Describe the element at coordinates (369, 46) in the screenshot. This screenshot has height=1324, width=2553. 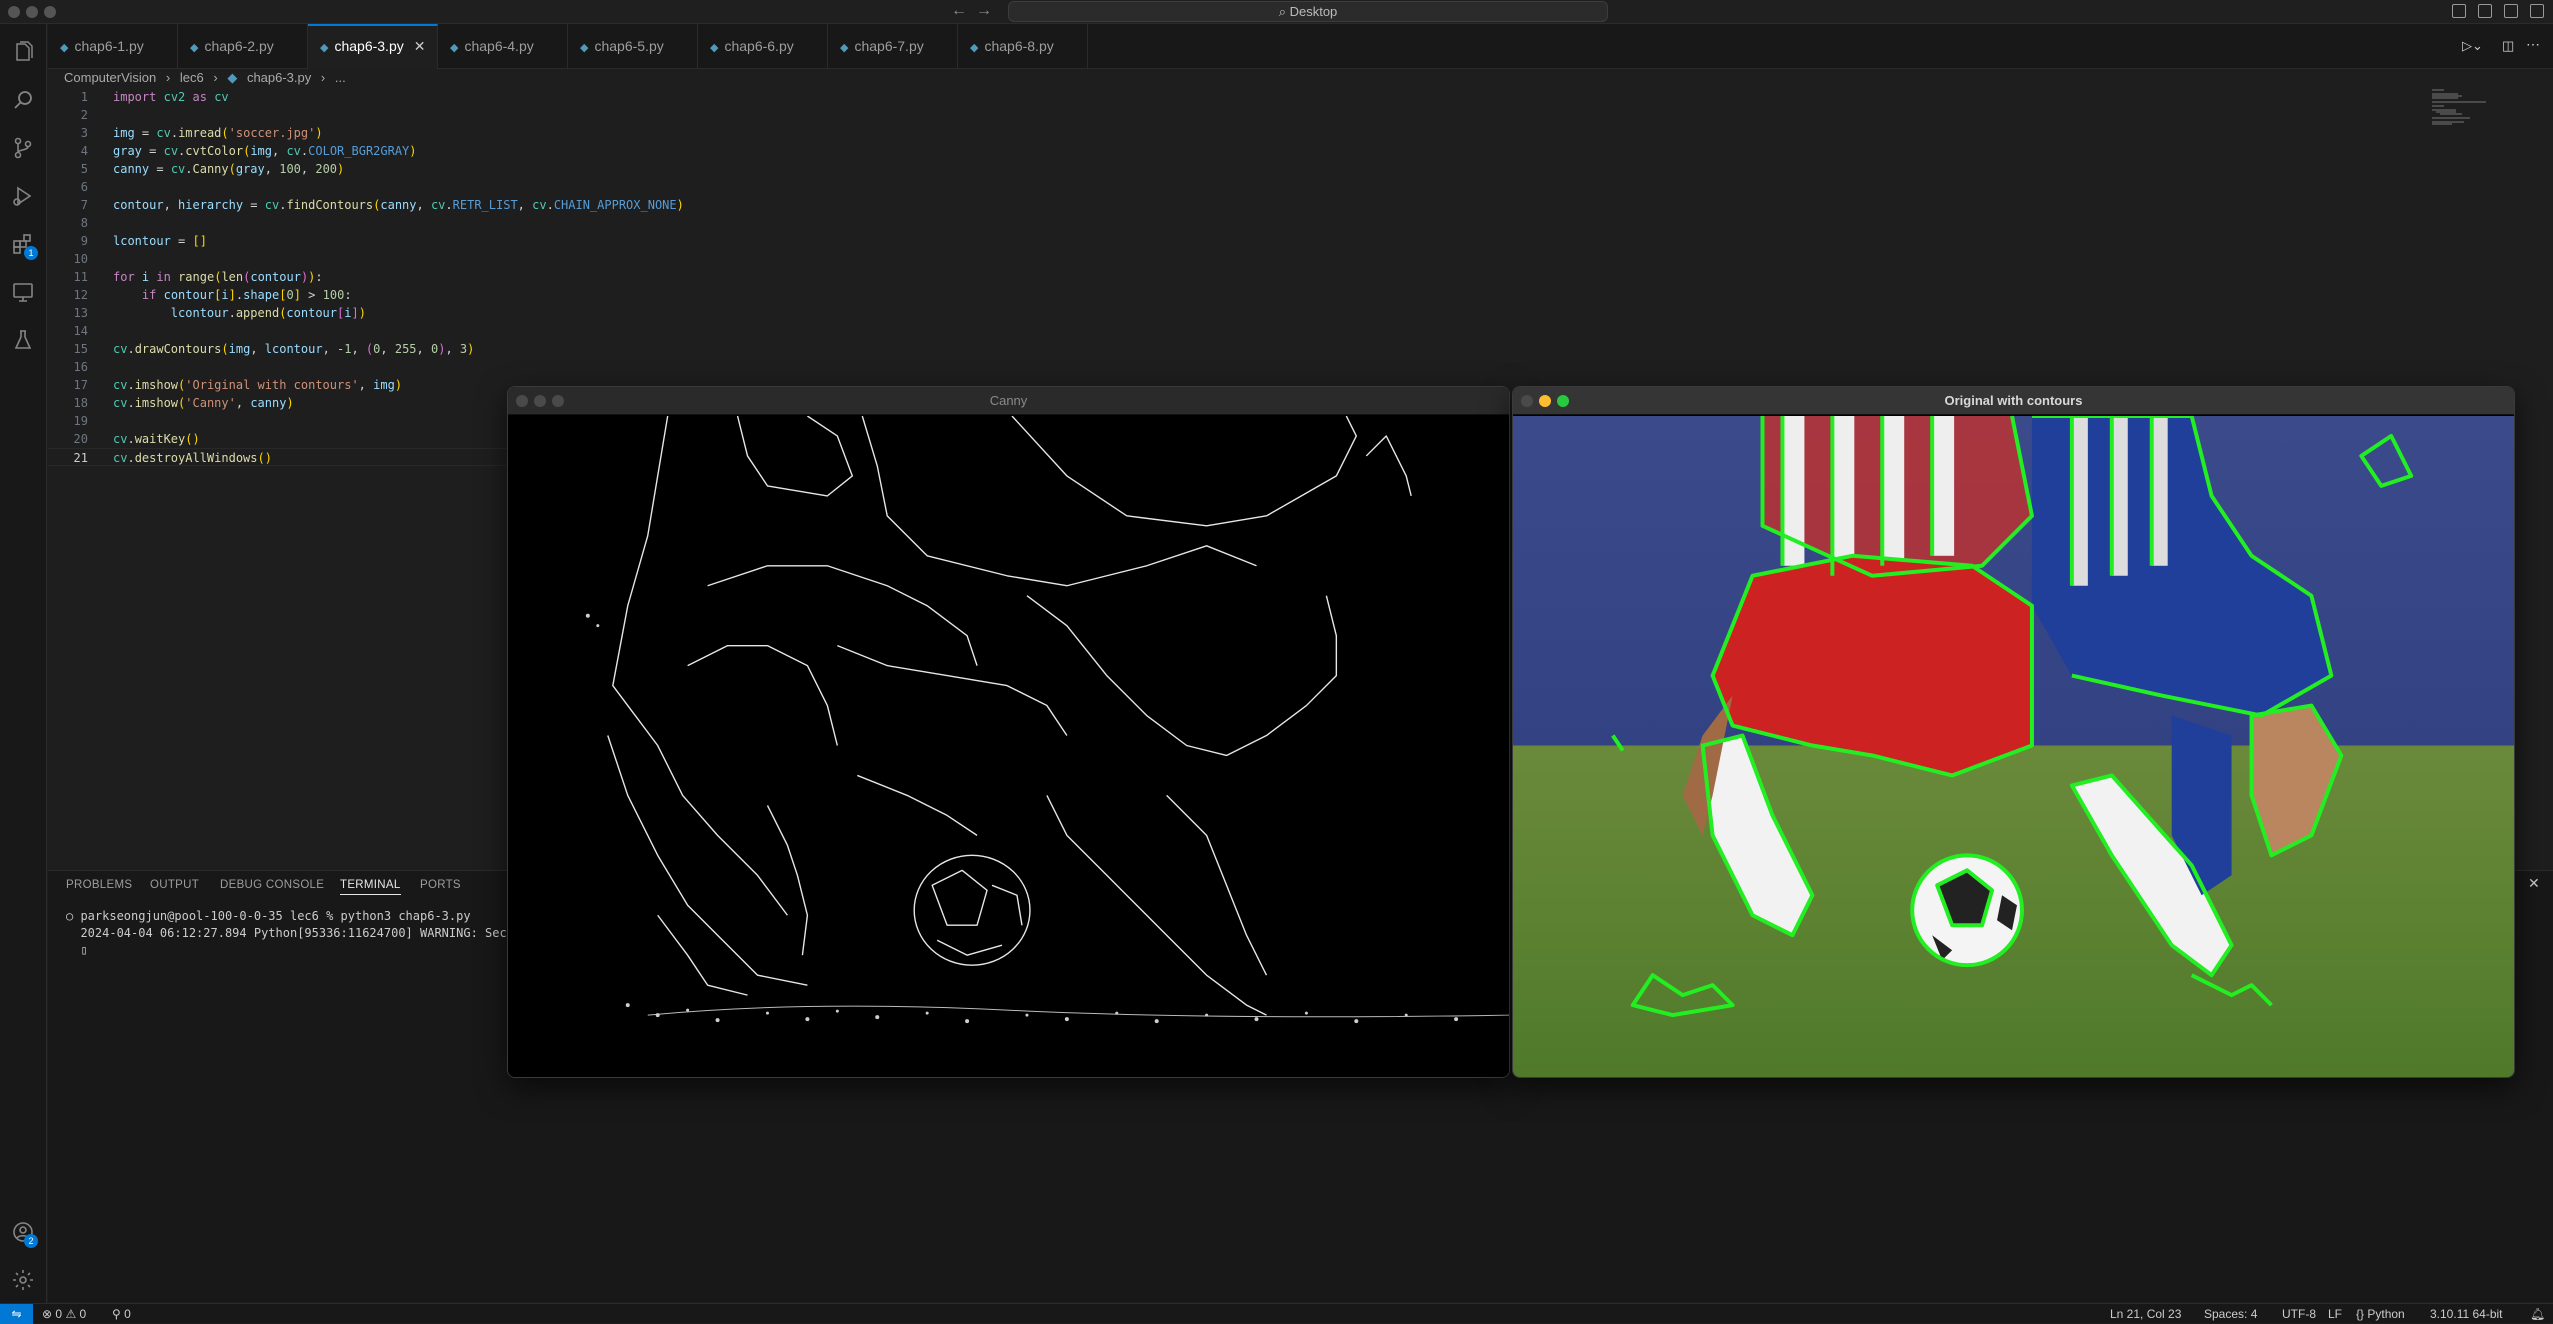
I see `tab-label: chap6-3.py` at that location.